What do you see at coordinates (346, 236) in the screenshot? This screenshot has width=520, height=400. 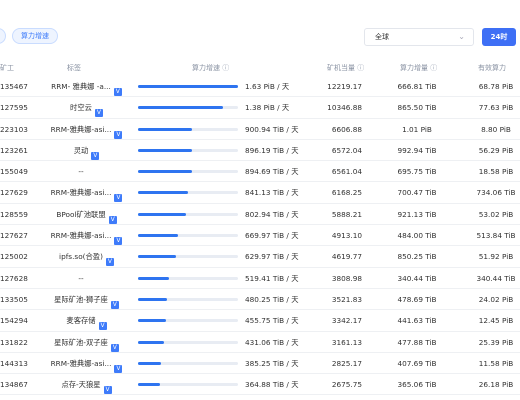 I see `equivalent-value: 4913.10` at bounding box center [346, 236].